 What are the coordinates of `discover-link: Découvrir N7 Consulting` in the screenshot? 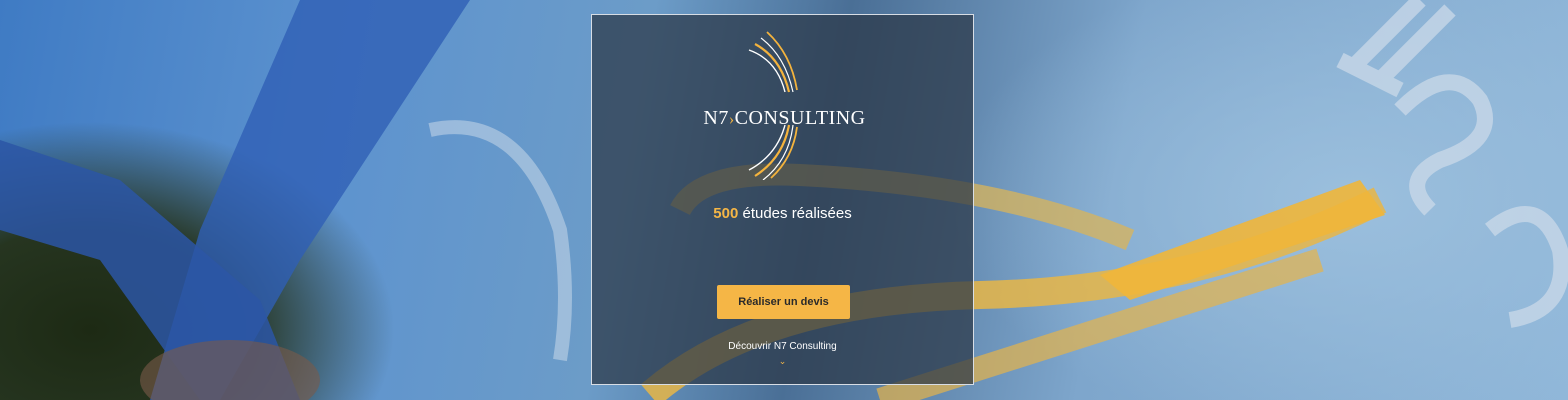 It's located at (782, 346).